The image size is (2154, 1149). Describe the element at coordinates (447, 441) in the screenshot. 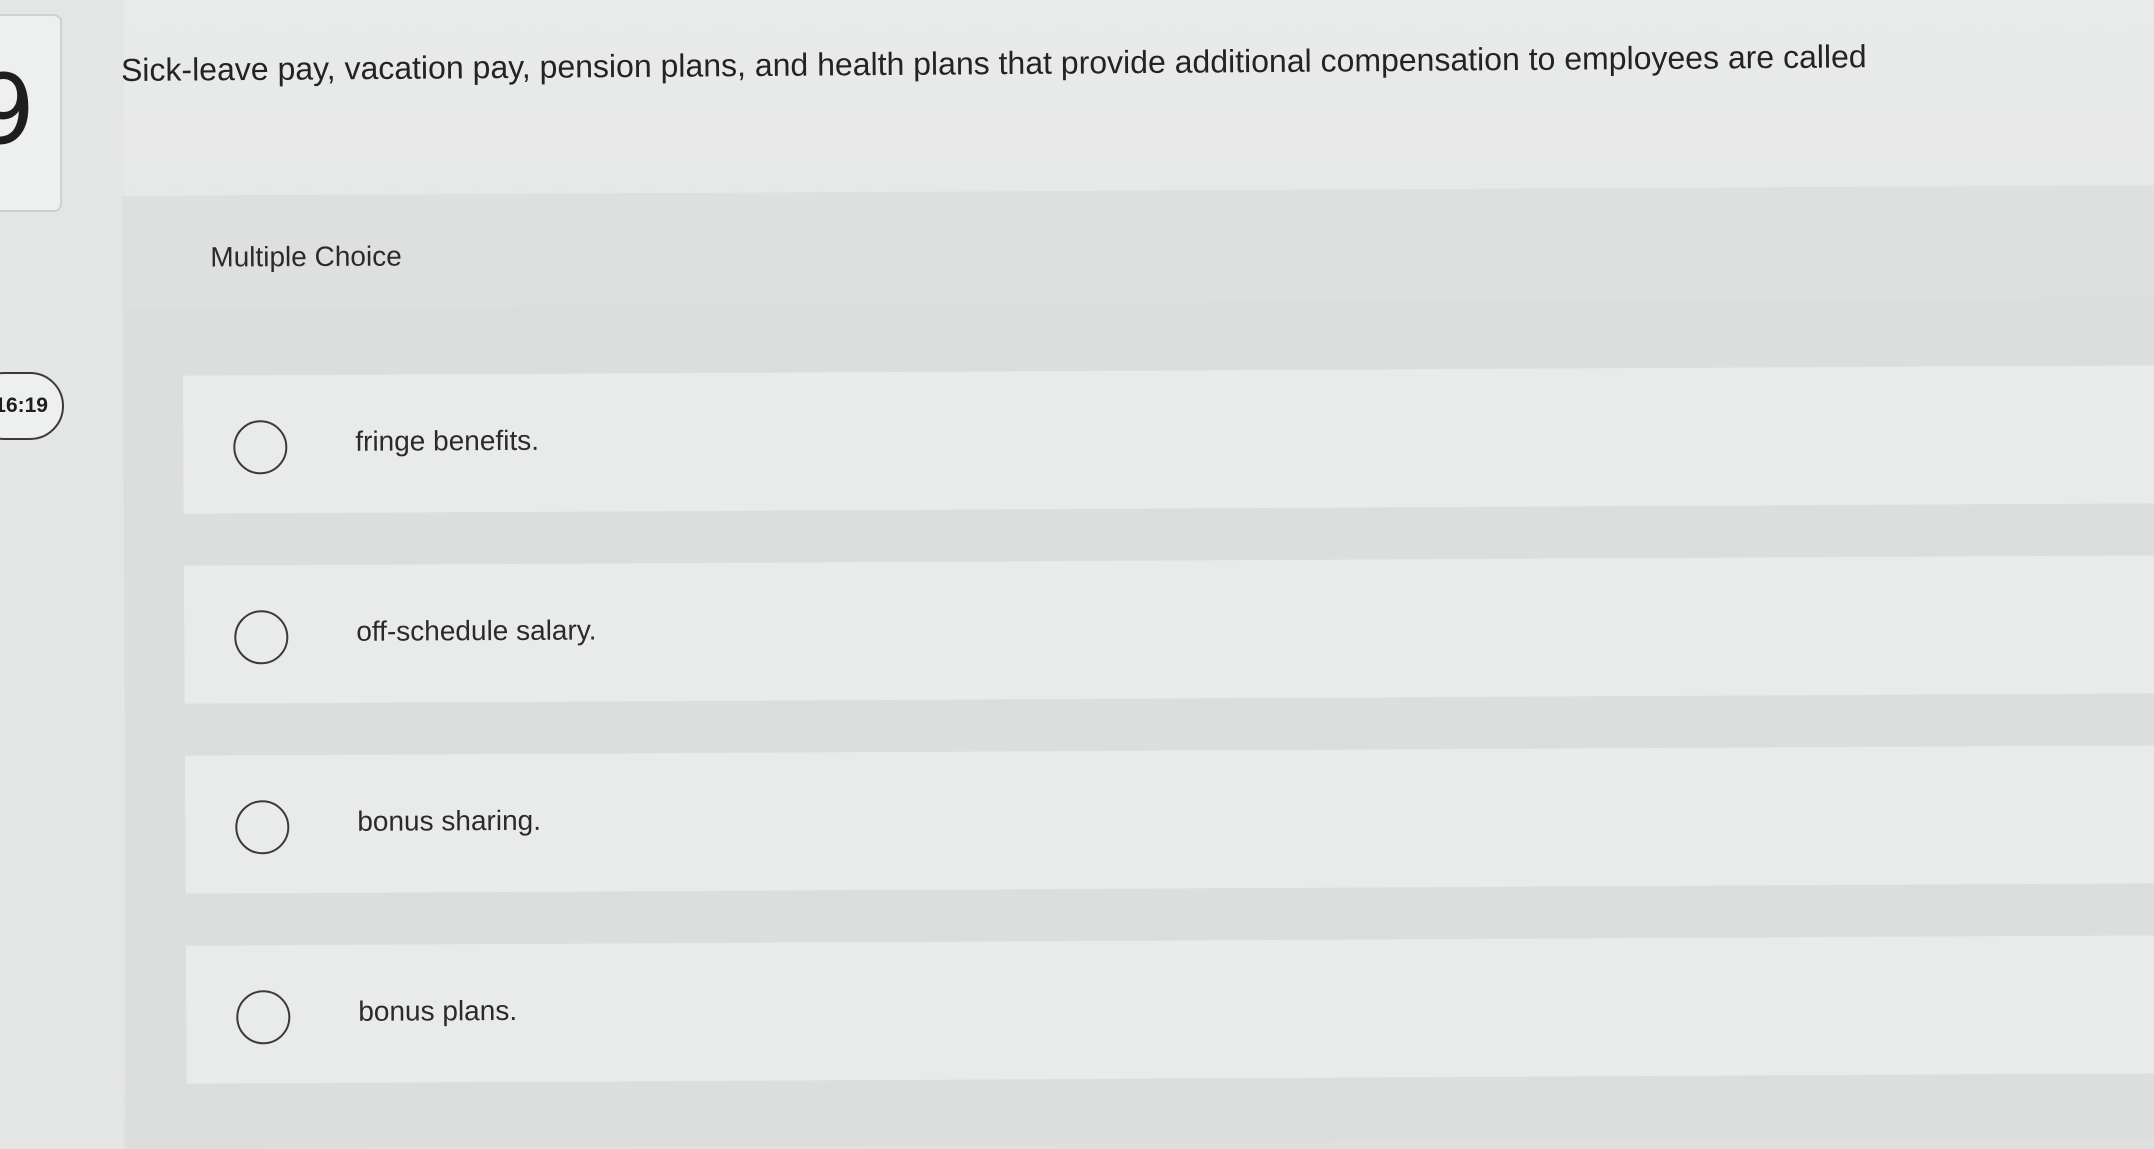

I see `answer-option-label: fringe benefits.` at that location.